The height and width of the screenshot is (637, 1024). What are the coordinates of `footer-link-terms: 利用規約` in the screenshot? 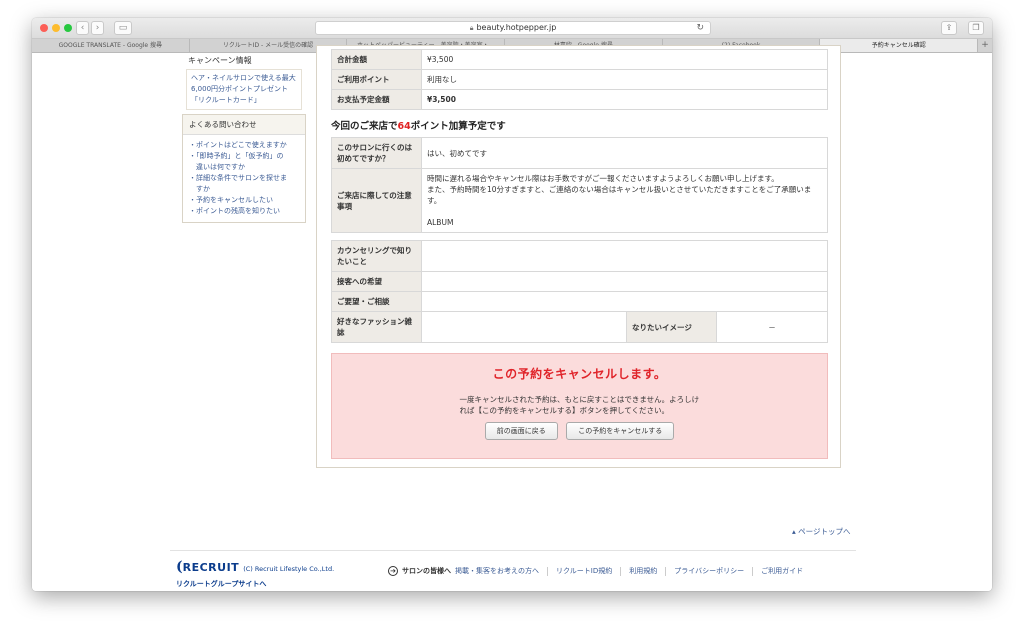 It's located at (643, 571).